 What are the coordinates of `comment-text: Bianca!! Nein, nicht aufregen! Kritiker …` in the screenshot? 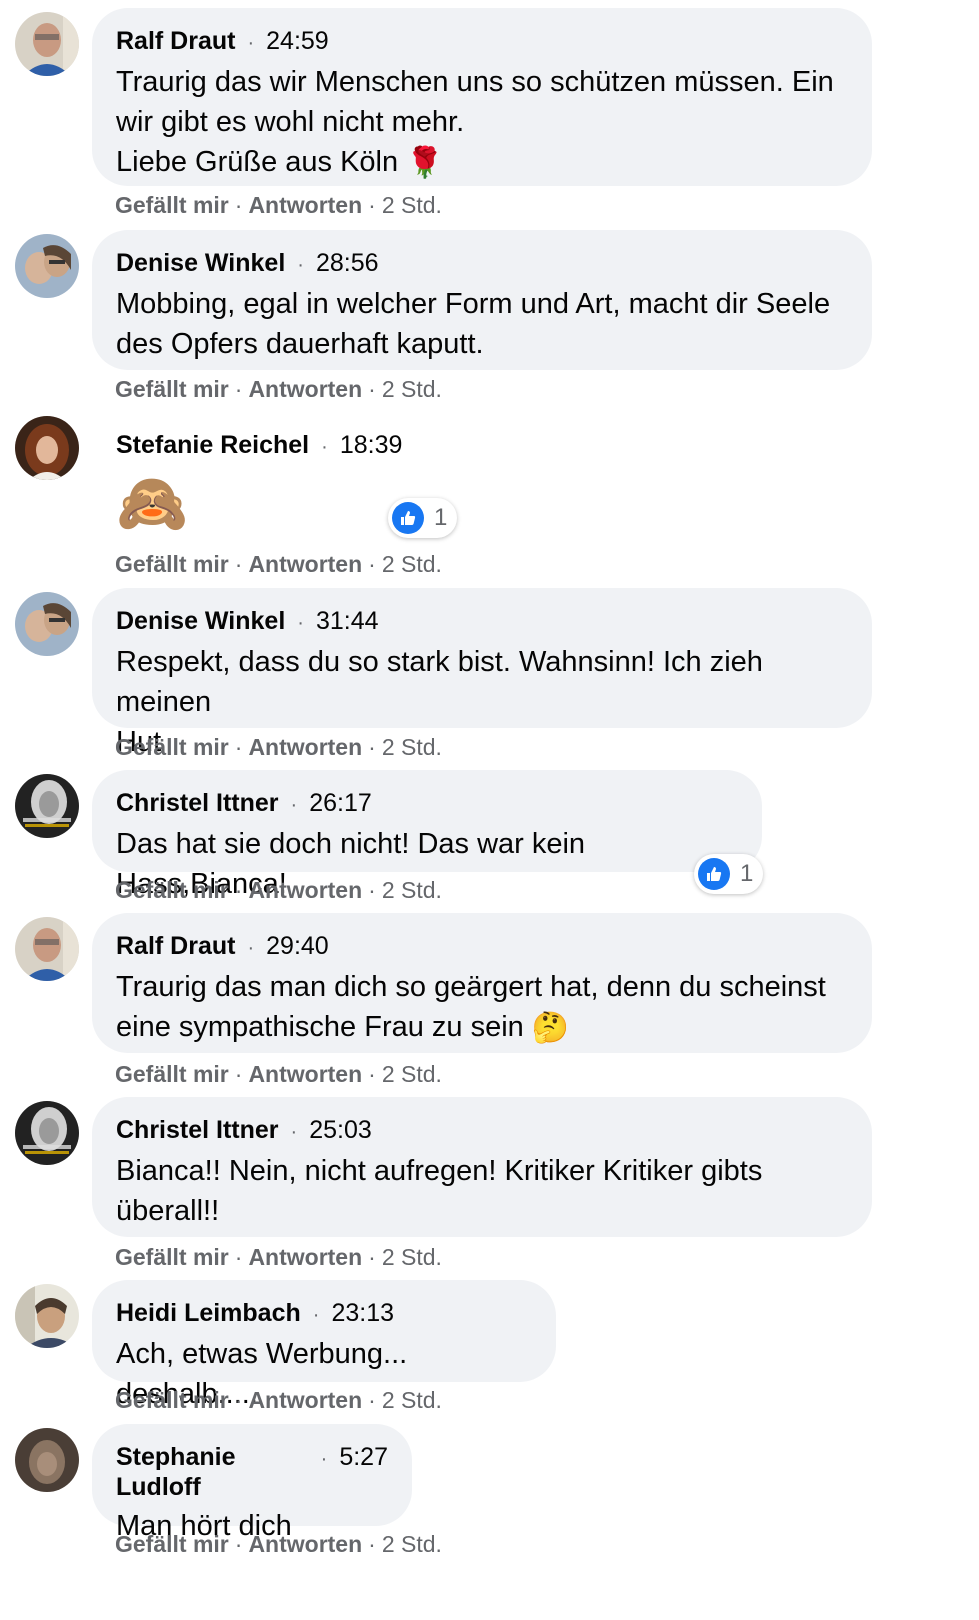 It's located at (439, 1191).